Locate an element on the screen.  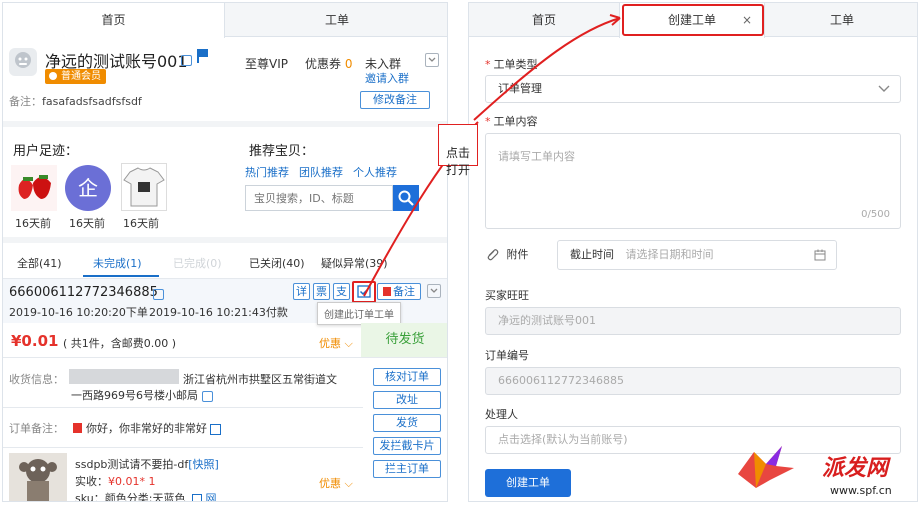
note-flag-icon is located at coordinates (77, 428).